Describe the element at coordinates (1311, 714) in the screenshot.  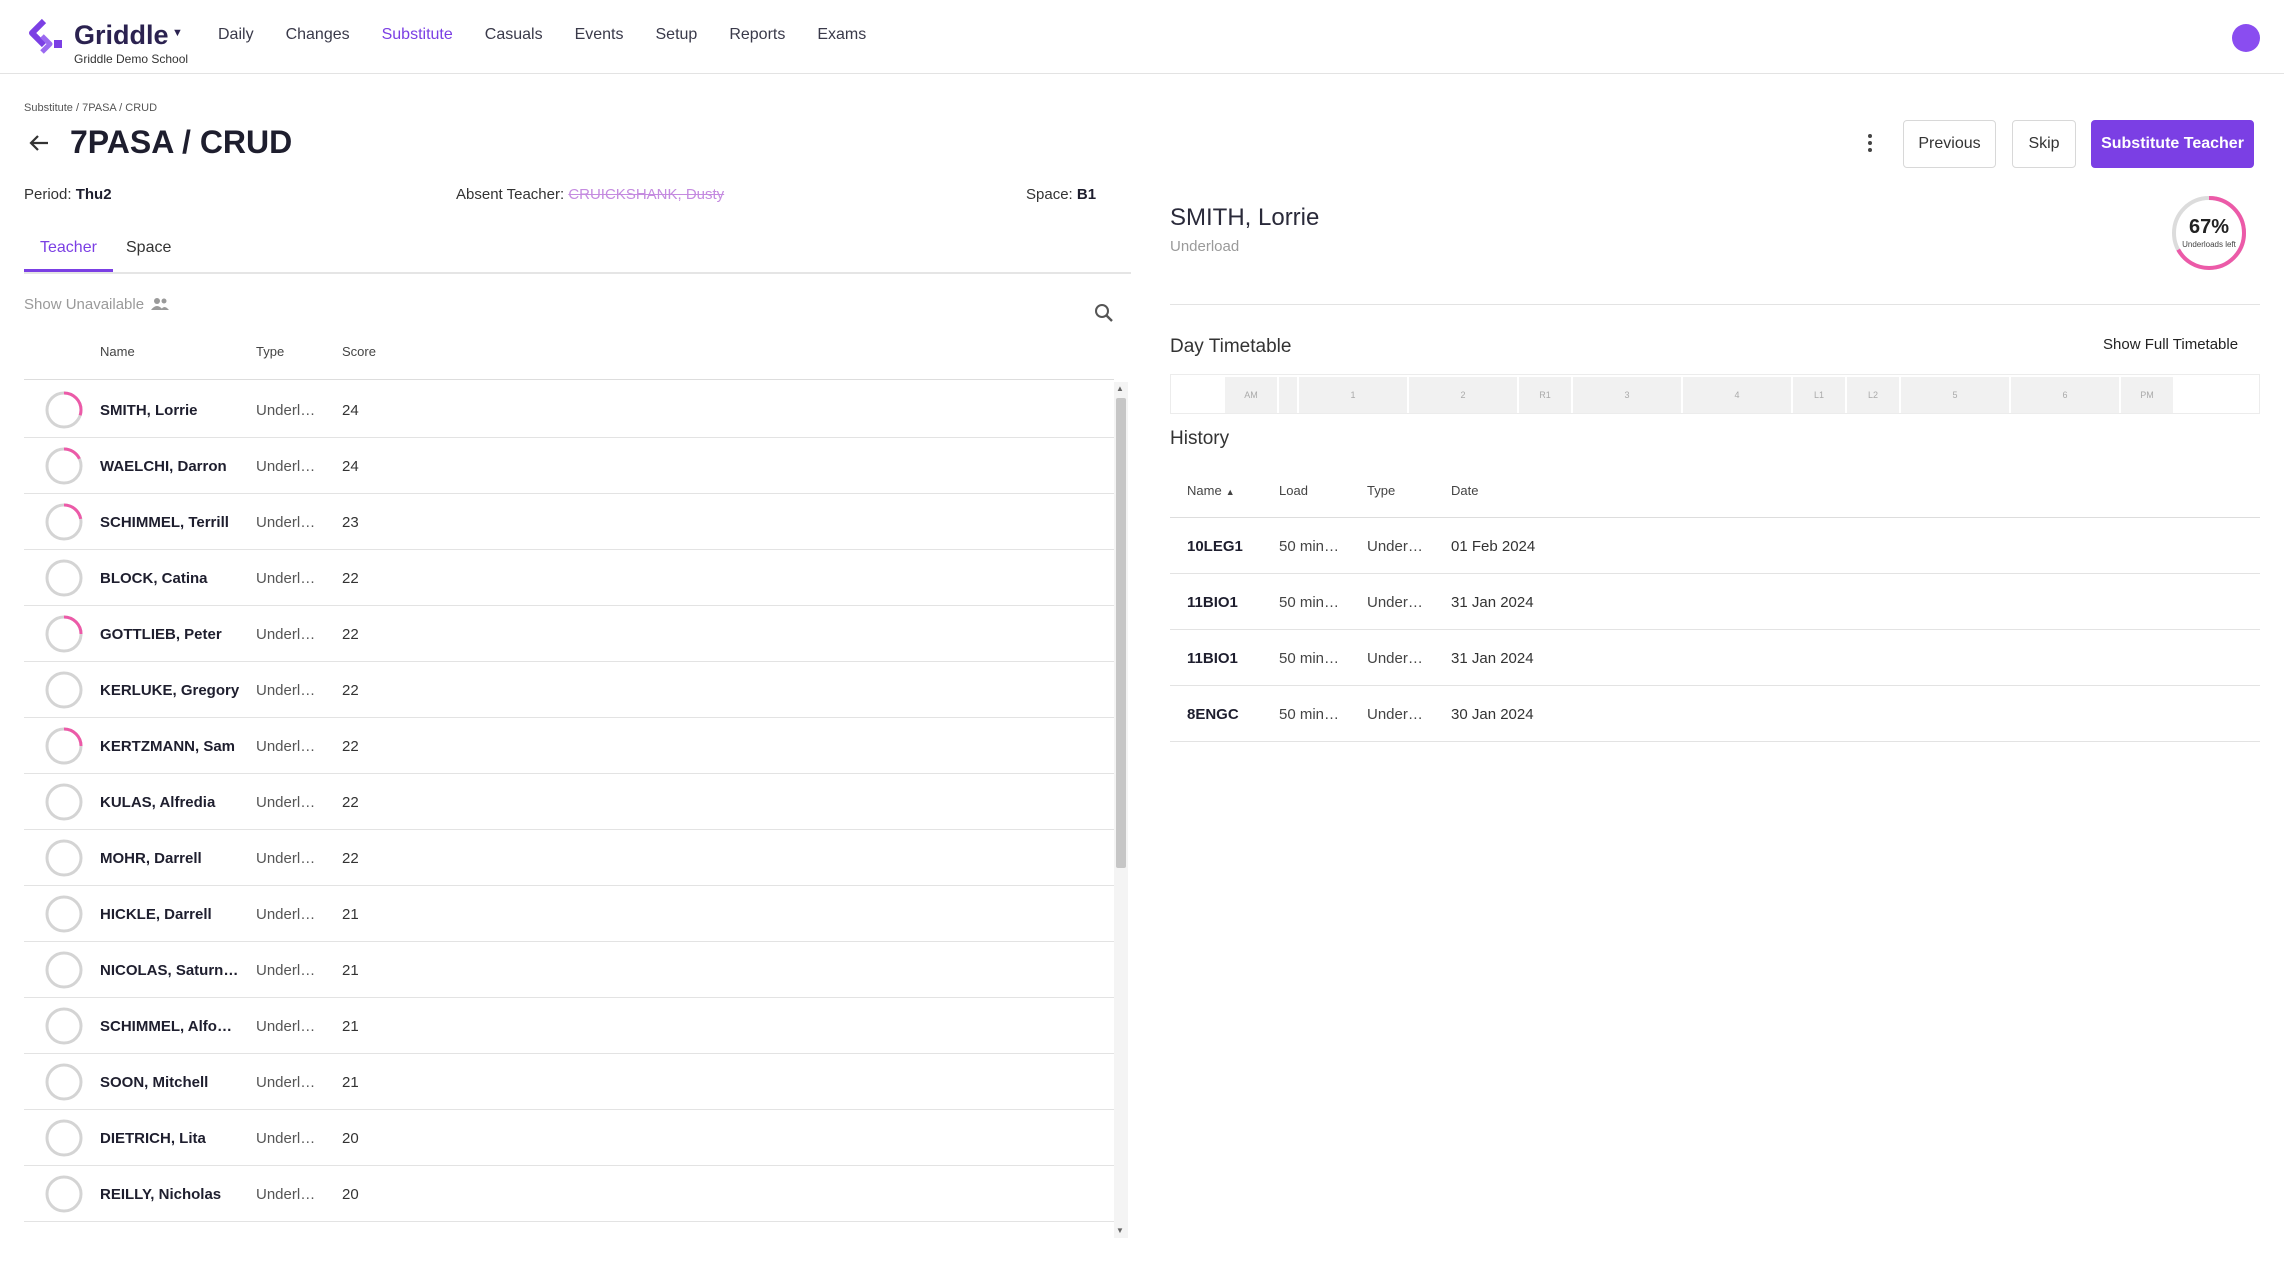
I see `history-load: 50 minutes` at that location.